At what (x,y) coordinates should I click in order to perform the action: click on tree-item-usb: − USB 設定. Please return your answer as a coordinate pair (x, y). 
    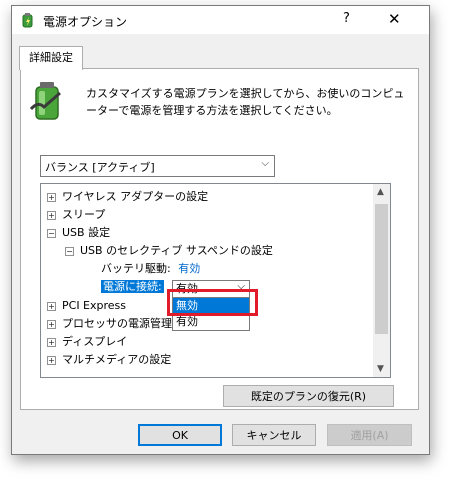
    Looking at the image, I should click on (78, 233).